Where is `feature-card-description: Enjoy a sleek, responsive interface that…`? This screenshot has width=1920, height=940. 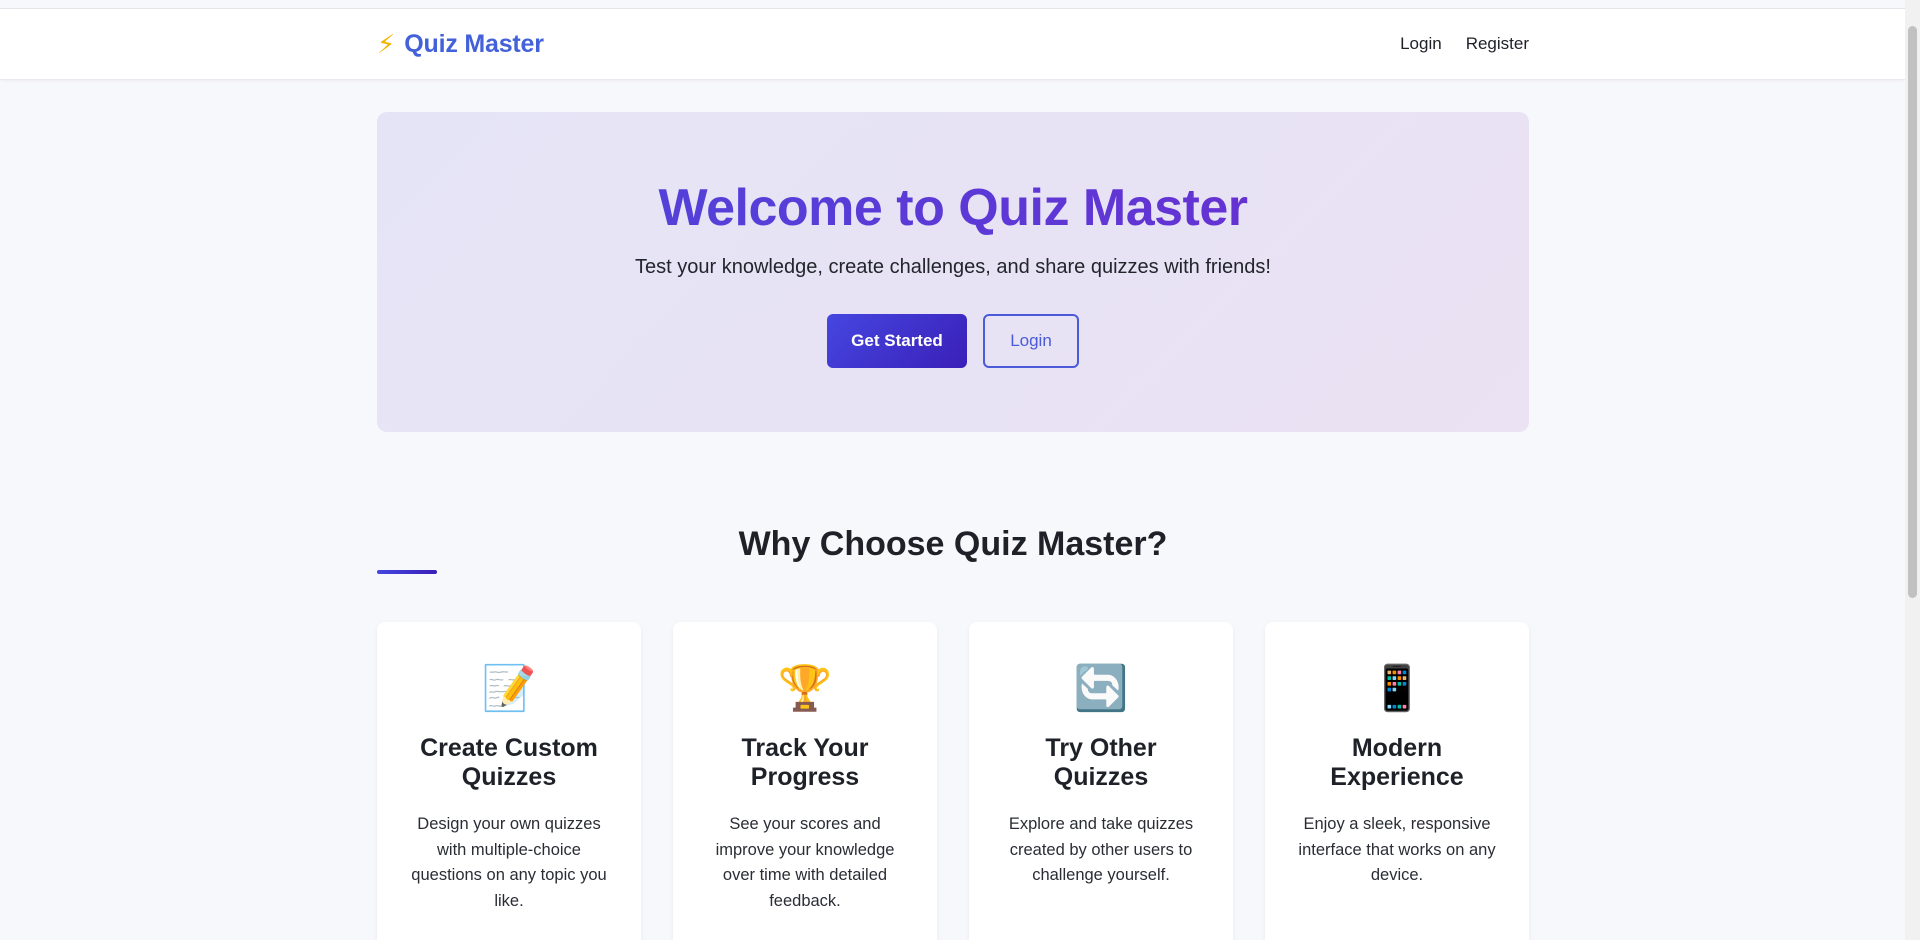 feature-card-description: Enjoy a sleek, responsive interface that… is located at coordinates (1397, 849).